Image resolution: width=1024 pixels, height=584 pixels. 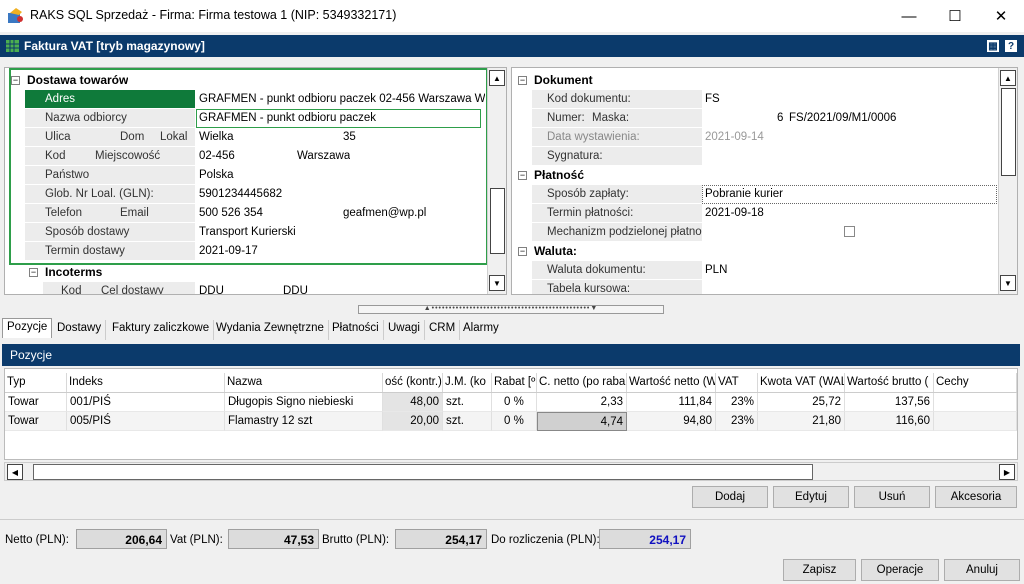 I want to click on grid-hscrollbar: ◀ ▶, so click(x=511, y=471).